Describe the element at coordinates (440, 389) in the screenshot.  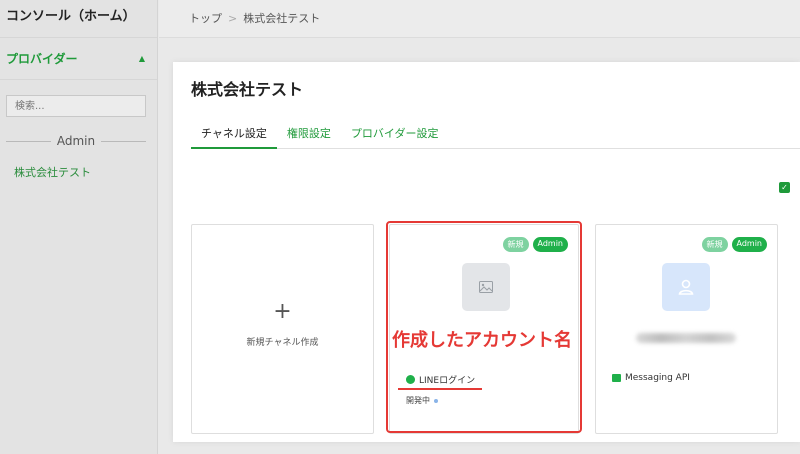
I see `annotation-underline` at that location.